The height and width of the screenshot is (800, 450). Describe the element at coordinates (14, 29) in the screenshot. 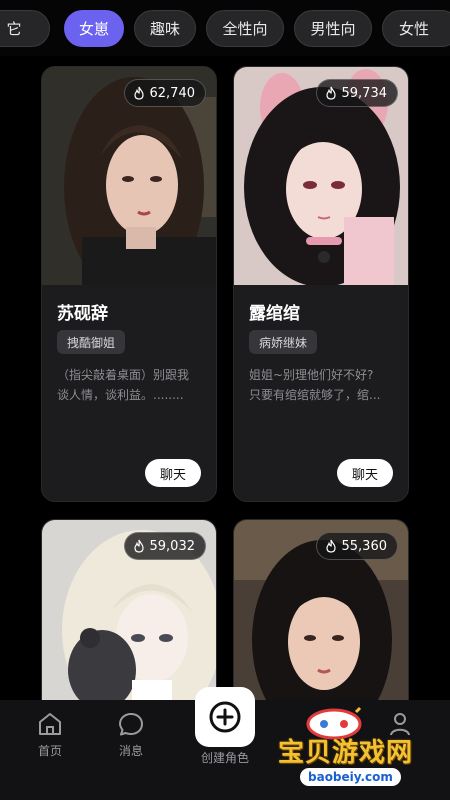

I see `tab-label: 它` at that location.